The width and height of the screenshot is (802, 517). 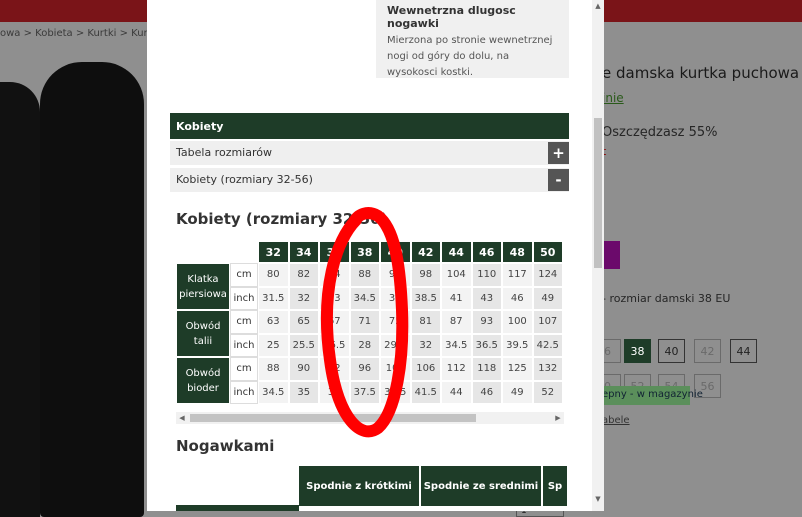 I want to click on savings-text: ​Oszczędzasz 55%, so click(x=659, y=130).